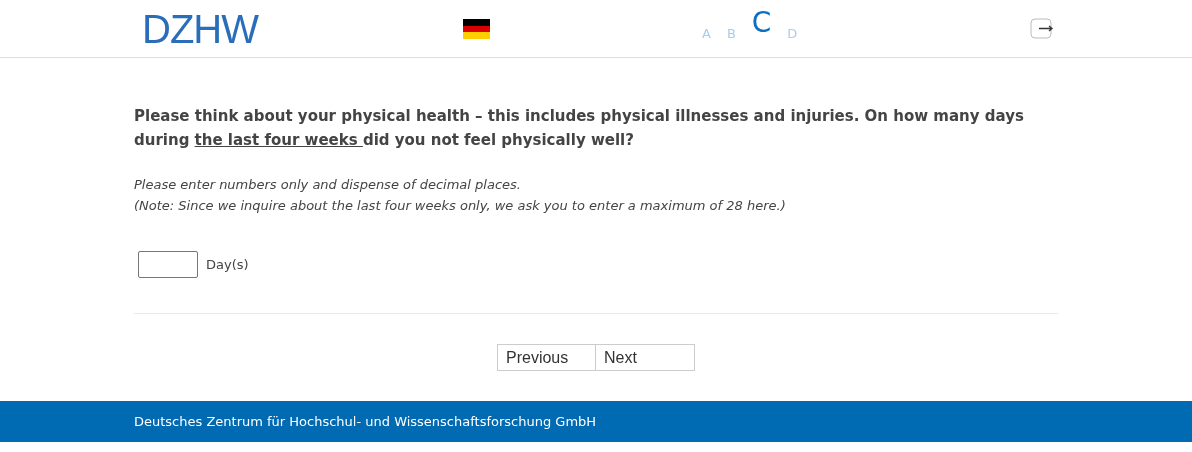 This screenshot has height=452, width=1192. What do you see at coordinates (761, 22) in the screenshot?
I see `level-link: C` at bounding box center [761, 22].